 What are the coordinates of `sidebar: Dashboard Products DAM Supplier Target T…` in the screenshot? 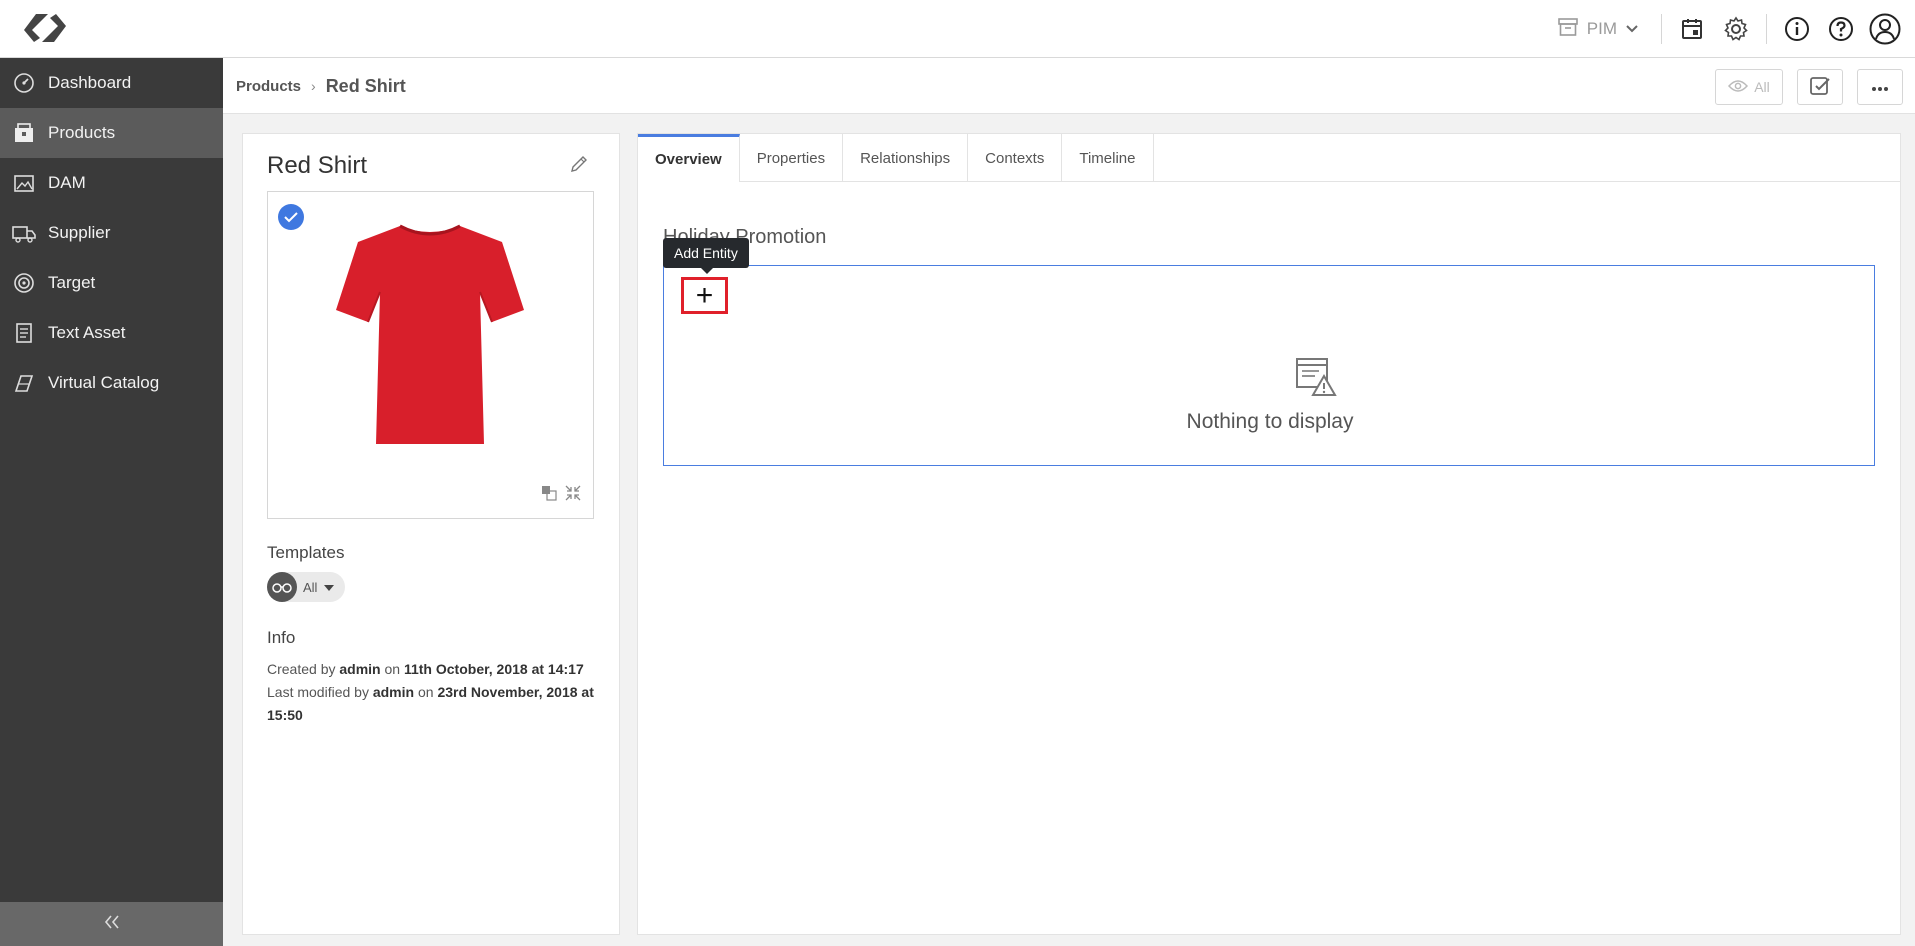 It's located at (111, 502).